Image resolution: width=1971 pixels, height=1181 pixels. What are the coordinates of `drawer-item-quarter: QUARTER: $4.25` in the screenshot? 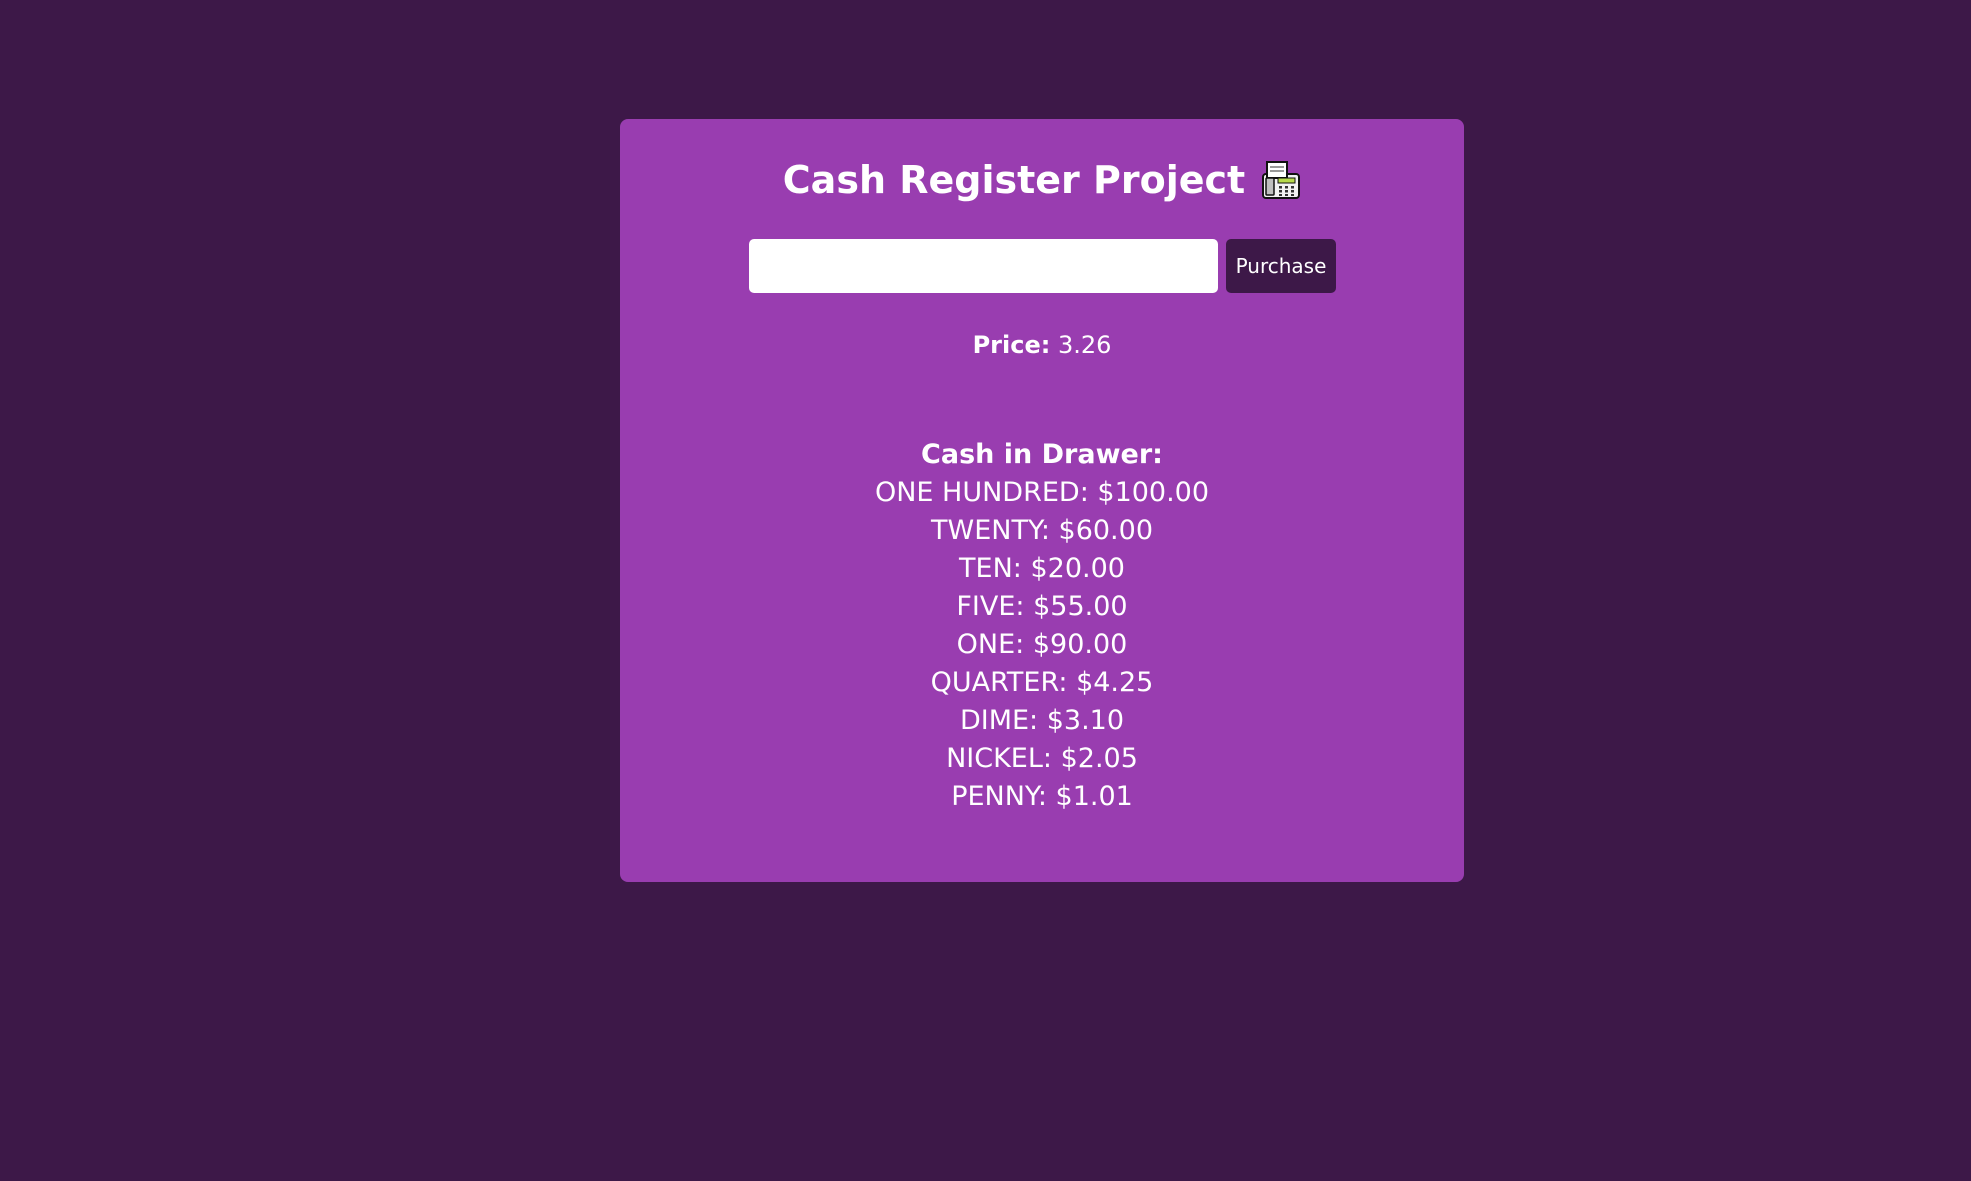 It's located at (1042, 682).